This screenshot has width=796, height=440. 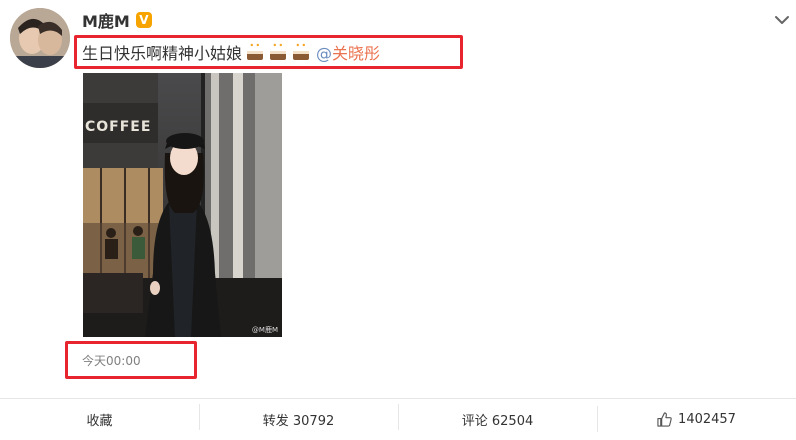 What do you see at coordinates (707, 419) in the screenshot?
I see `like-count: 1402457` at bounding box center [707, 419].